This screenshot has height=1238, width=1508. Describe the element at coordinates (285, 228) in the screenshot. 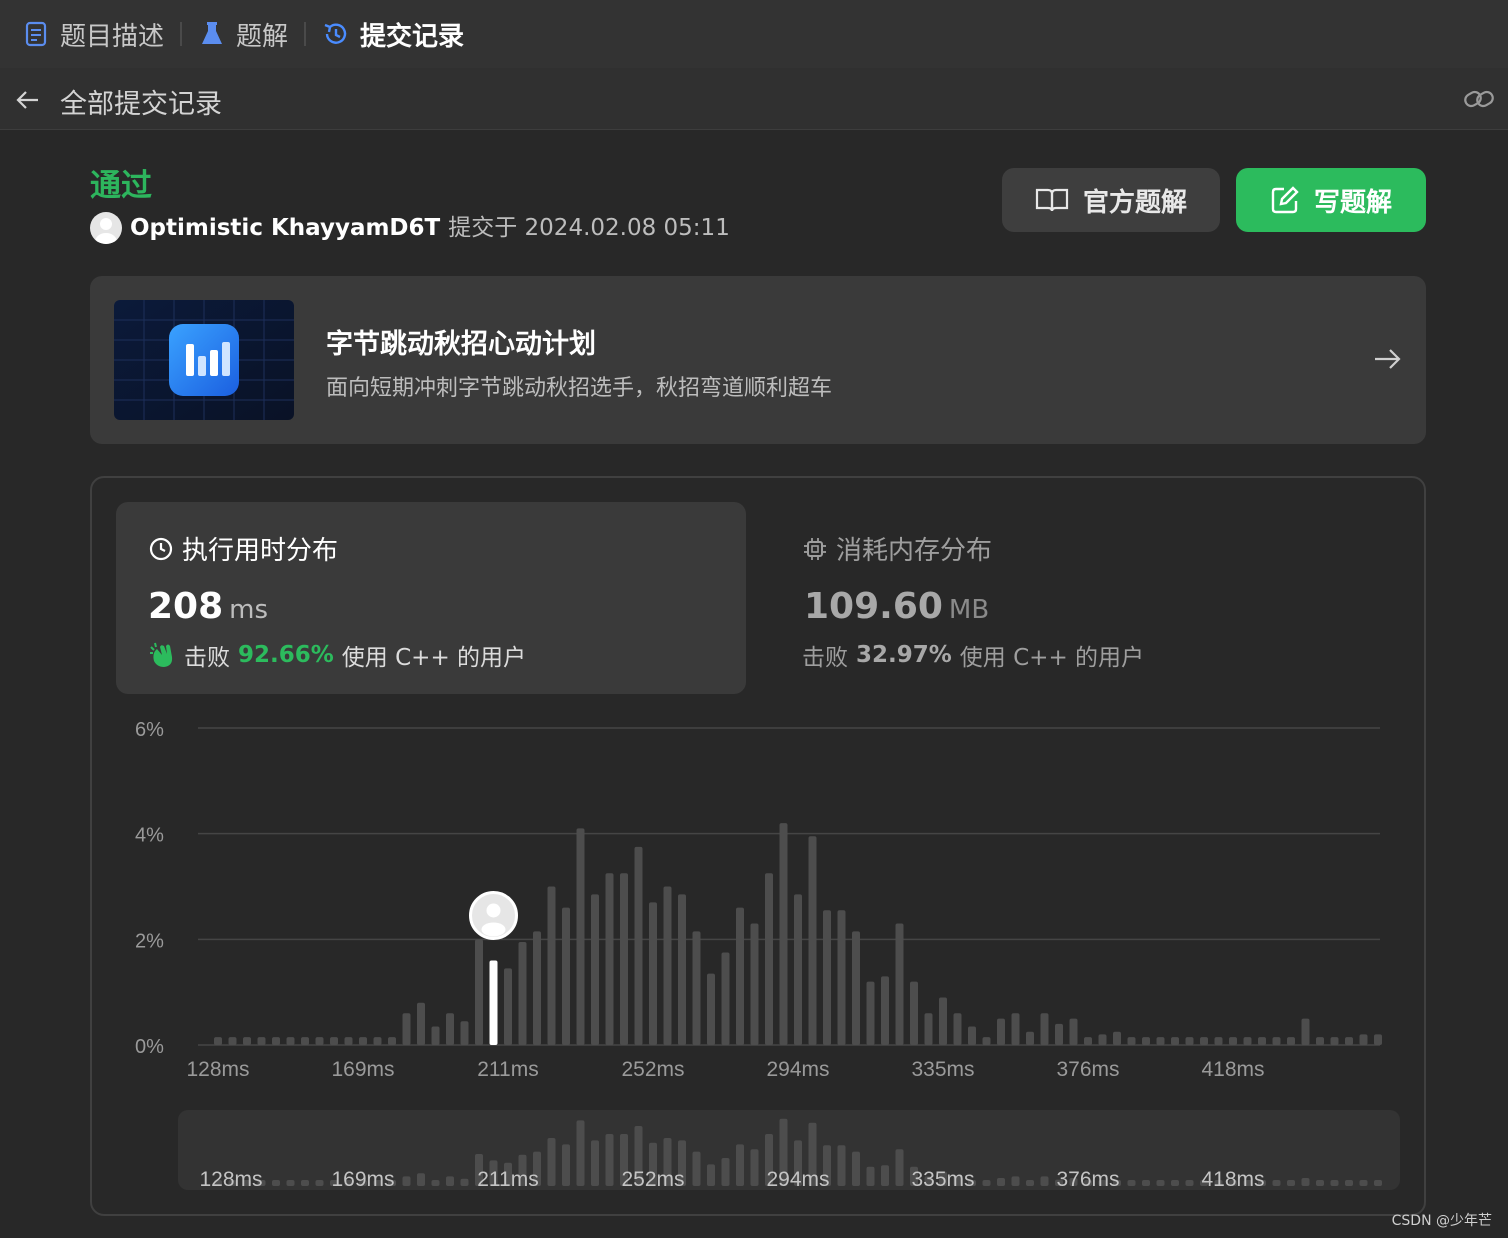

I see `username: Optimistic KhayyamD6T` at that location.